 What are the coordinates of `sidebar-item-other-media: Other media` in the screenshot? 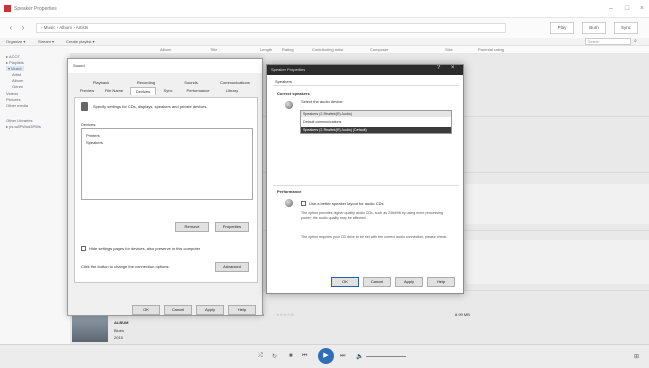 It's located at (17, 105).